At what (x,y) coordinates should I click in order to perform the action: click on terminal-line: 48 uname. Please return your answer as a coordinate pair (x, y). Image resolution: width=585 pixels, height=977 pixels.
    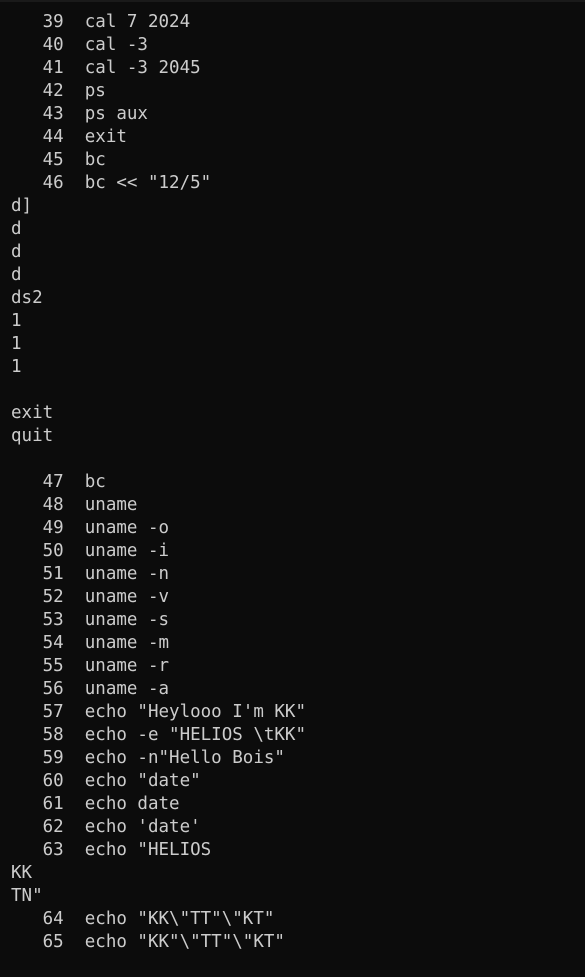
    Looking at the image, I should click on (74, 505).